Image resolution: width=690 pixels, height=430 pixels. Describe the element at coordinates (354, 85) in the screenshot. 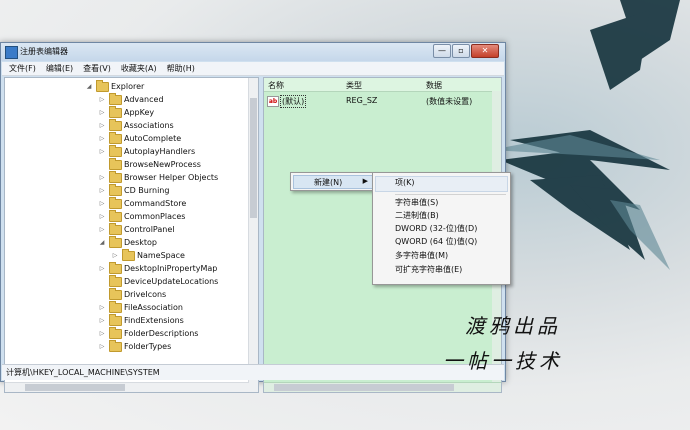

I see `col-type: 类型` at that location.